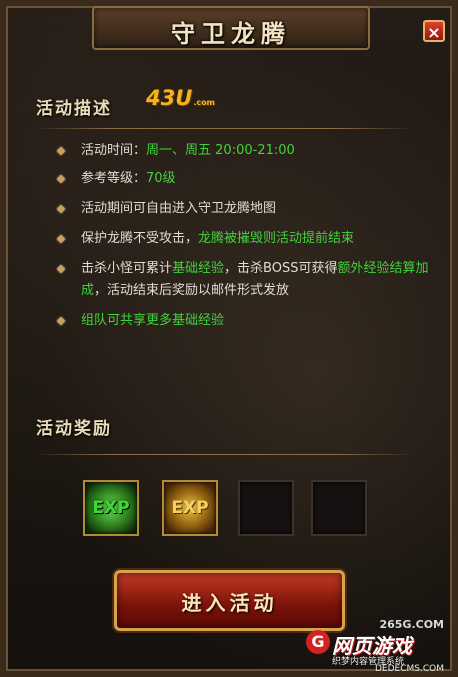  What do you see at coordinates (434, 31) in the screenshot?
I see `close-button: ×` at bounding box center [434, 31].